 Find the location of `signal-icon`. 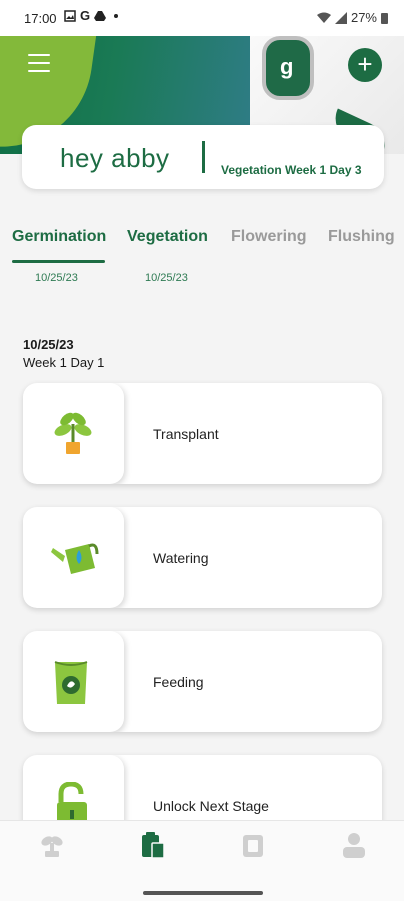

signal-icon is located at coordinates (340, 17).